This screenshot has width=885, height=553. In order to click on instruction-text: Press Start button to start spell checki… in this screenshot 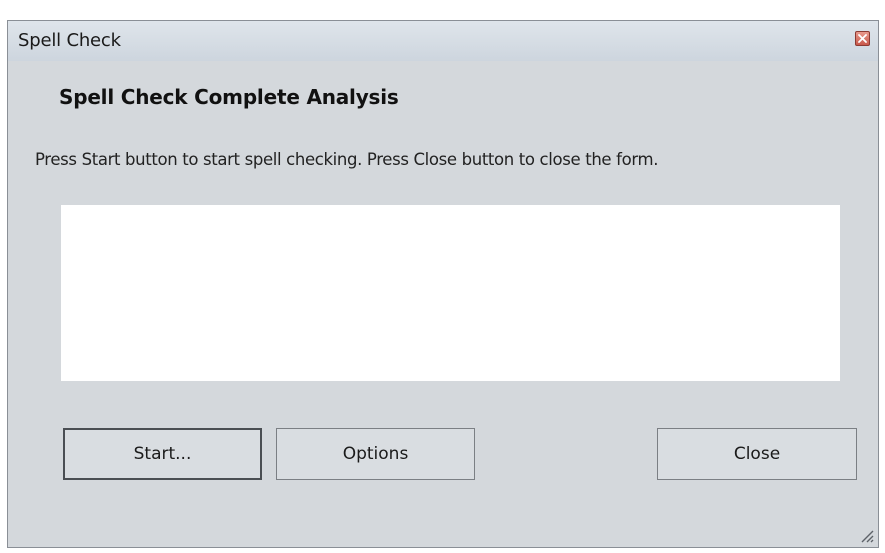, I will do `click(347, 159)`.